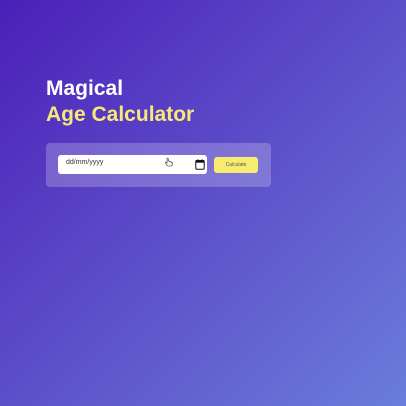  Describe the element at coordinates (120, 102) in the screenshot. I see `page-title: Magical Age Calculator` at that location.